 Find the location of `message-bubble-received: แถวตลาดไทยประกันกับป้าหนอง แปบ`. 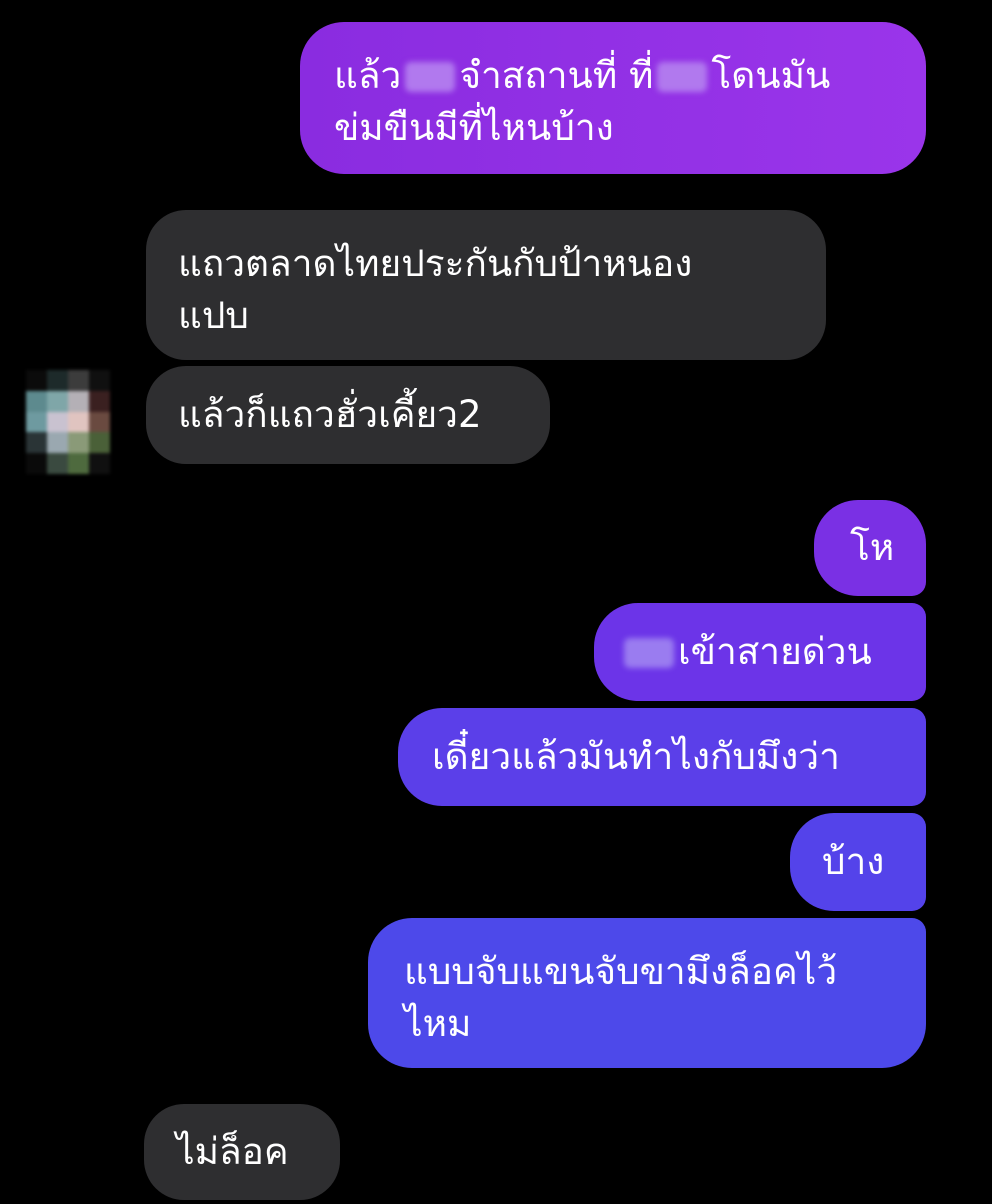

message-bubble-received: แถวตลาดไทยประกันกับป้าหนอง แปบ is located at coordinates (486, 285).